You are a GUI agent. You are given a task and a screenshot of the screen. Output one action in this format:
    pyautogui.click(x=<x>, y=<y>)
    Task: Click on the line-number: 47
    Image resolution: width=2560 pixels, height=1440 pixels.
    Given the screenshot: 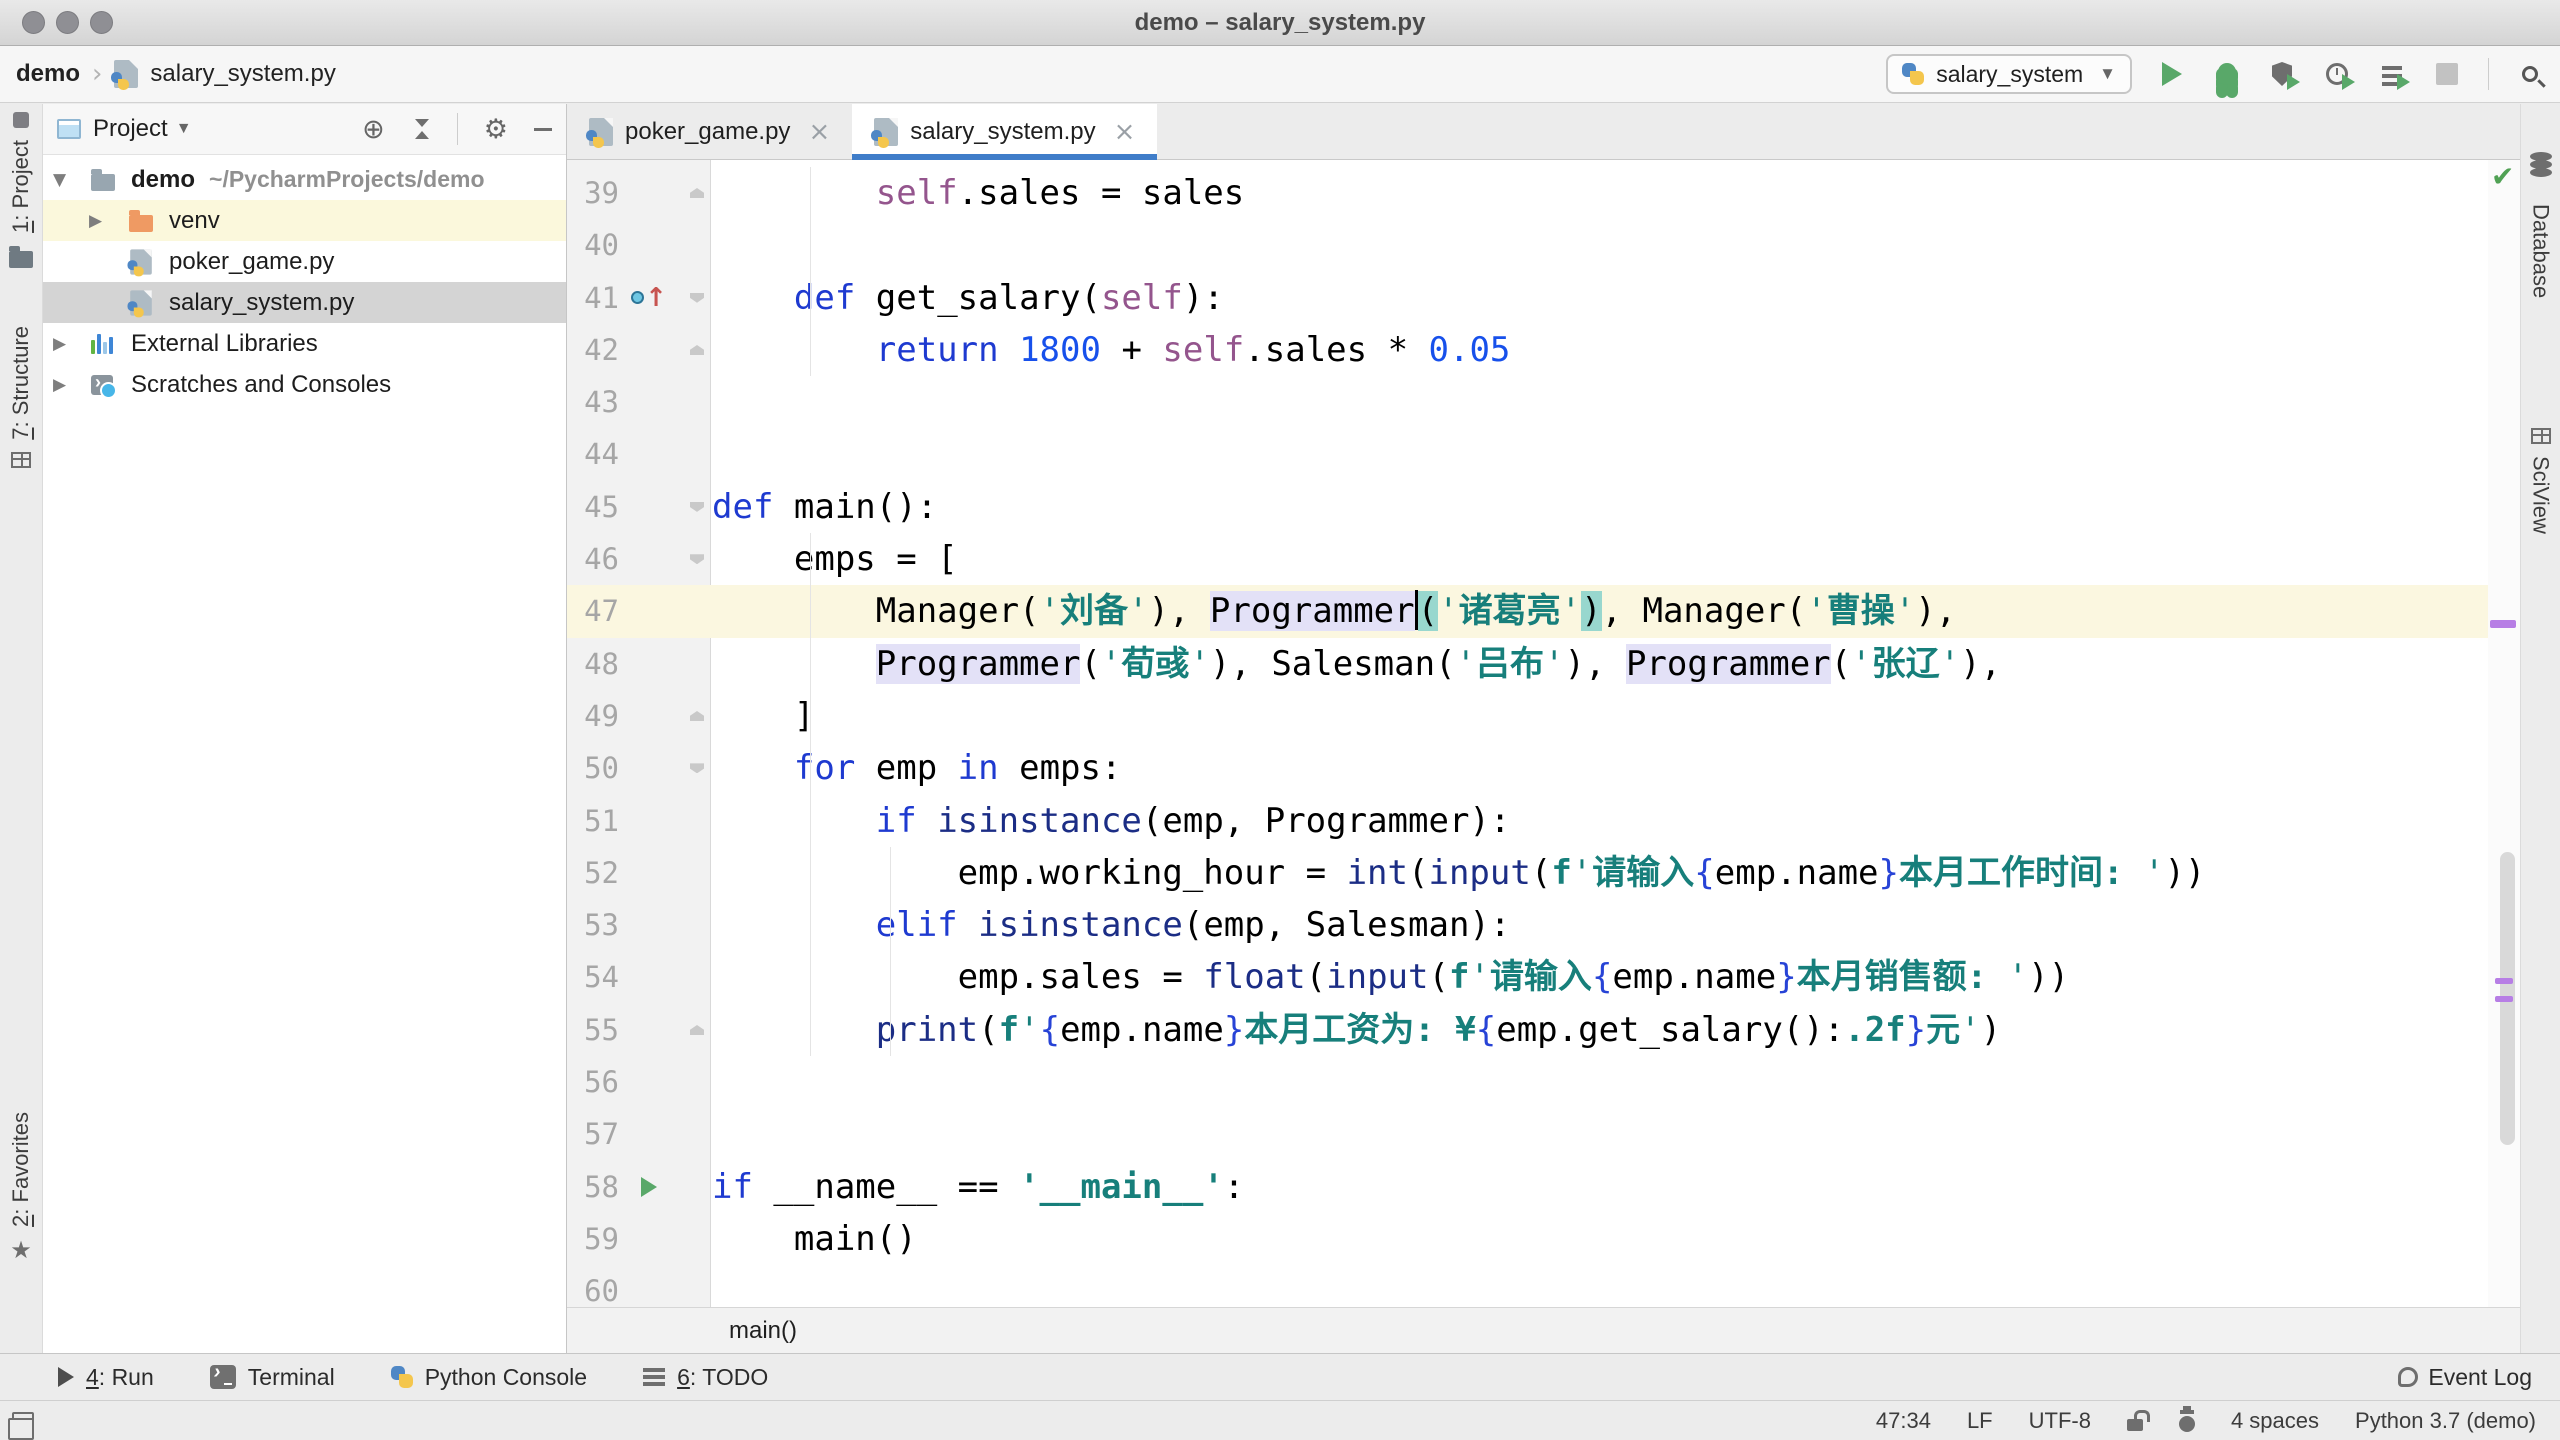 What is the action you would take?
    pyautogui.click(x=593, y=611)
    